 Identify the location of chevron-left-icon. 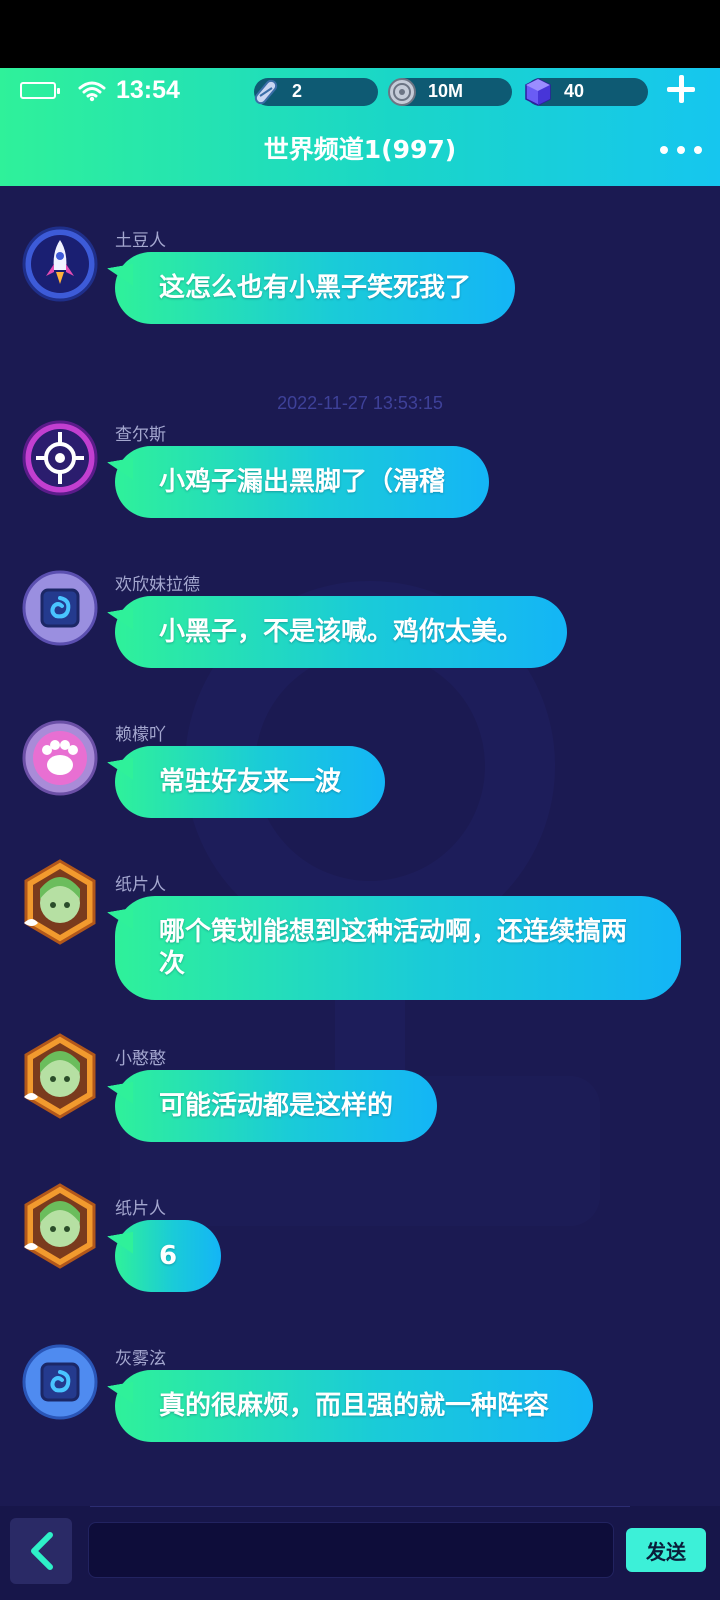
(42, 1551).